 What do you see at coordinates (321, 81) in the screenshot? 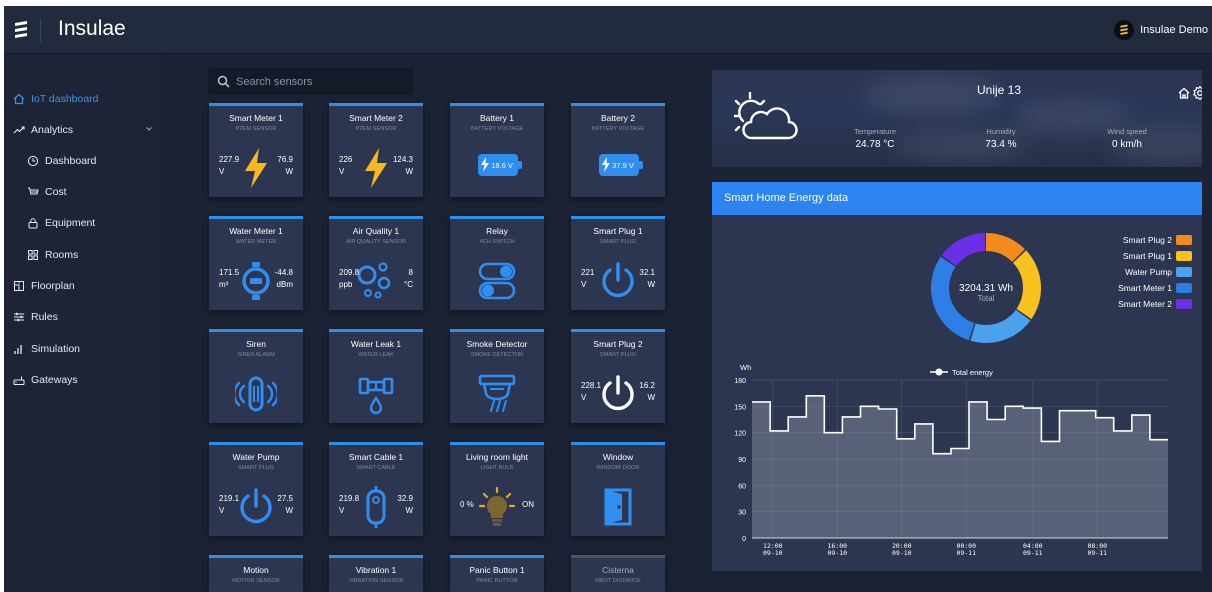
I see `search-input` at bounding box center [321, 81].